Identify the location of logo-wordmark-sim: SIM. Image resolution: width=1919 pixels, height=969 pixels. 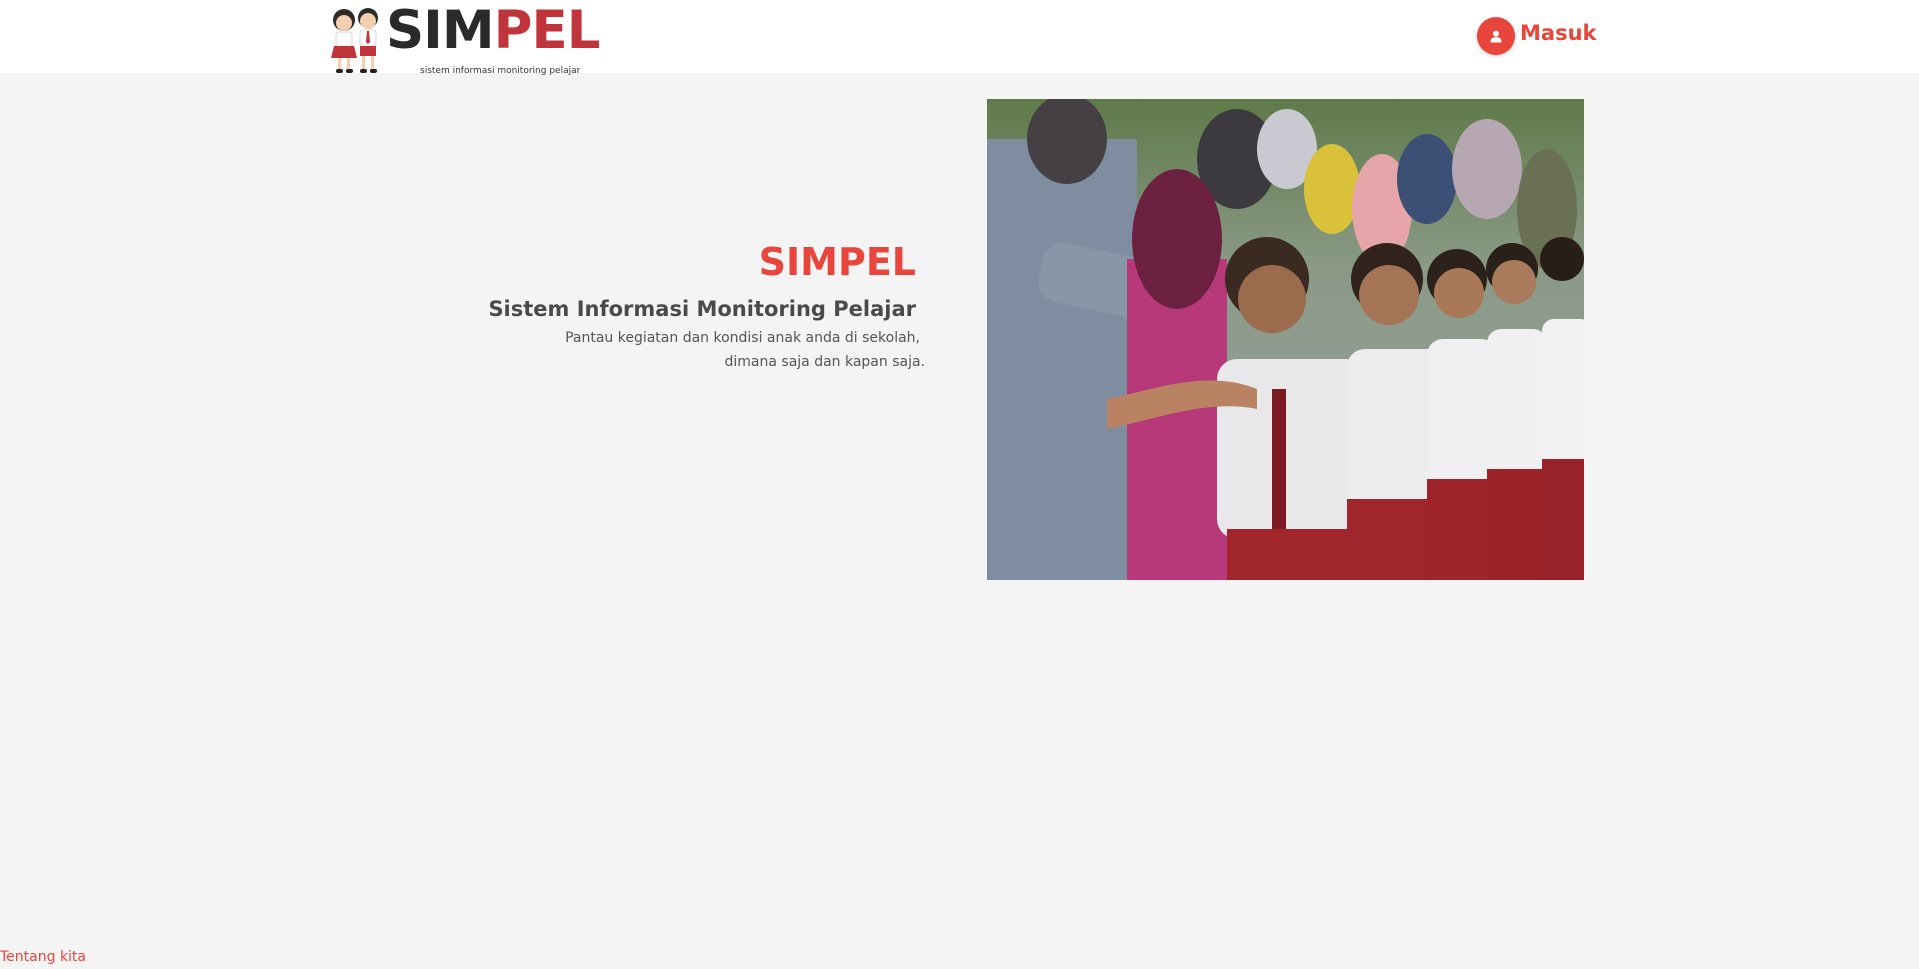
(440, 30).